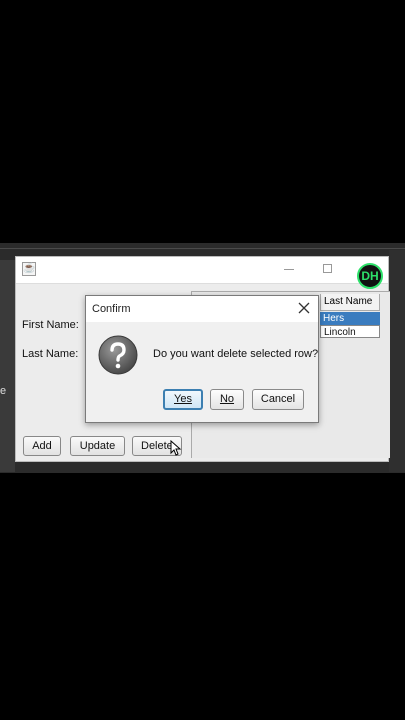 This screenshot has width=405, height=720. Describe the element at coordinates (42, 446) in the screenshot. I see `add-button: Add` at that location.